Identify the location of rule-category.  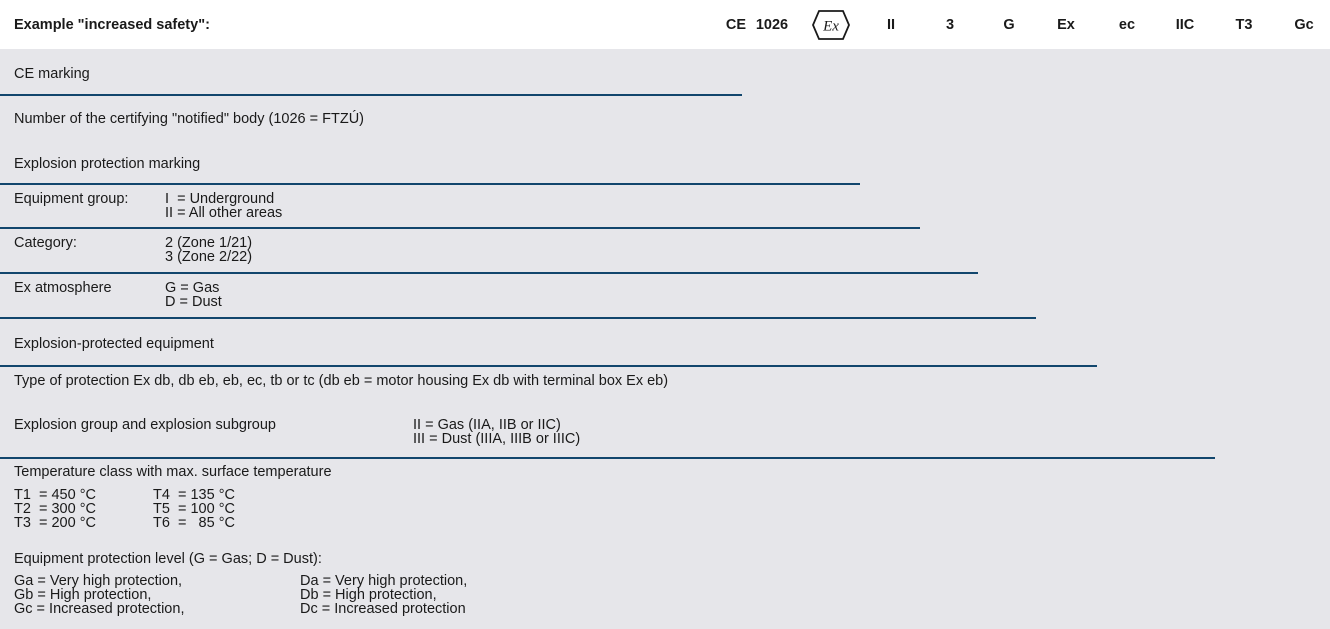
(489, 273).